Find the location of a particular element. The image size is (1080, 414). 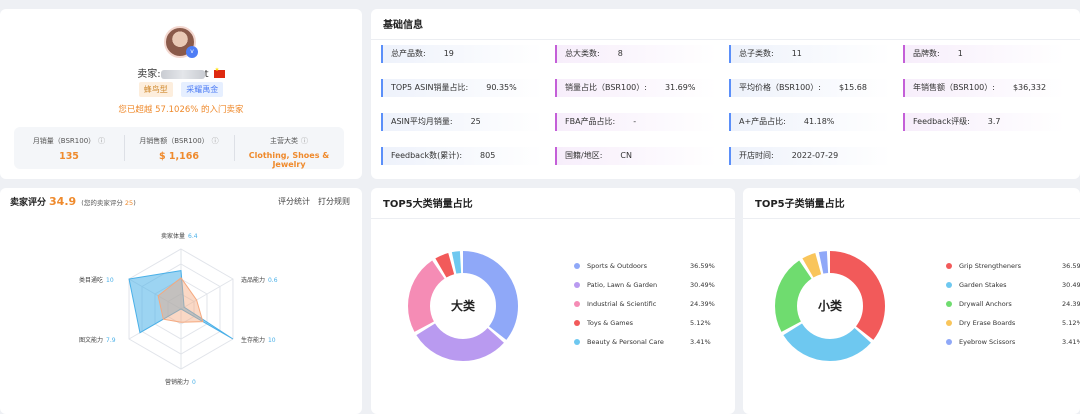

legend-label: Eyebrow Scissors is located at coordinates (987, 342).